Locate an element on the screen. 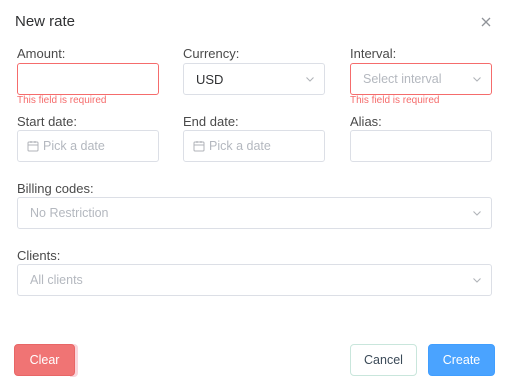 The width and height of the screenshot is (507, 391). clients-placeholder: All clients is located at coordinates (56, 280).